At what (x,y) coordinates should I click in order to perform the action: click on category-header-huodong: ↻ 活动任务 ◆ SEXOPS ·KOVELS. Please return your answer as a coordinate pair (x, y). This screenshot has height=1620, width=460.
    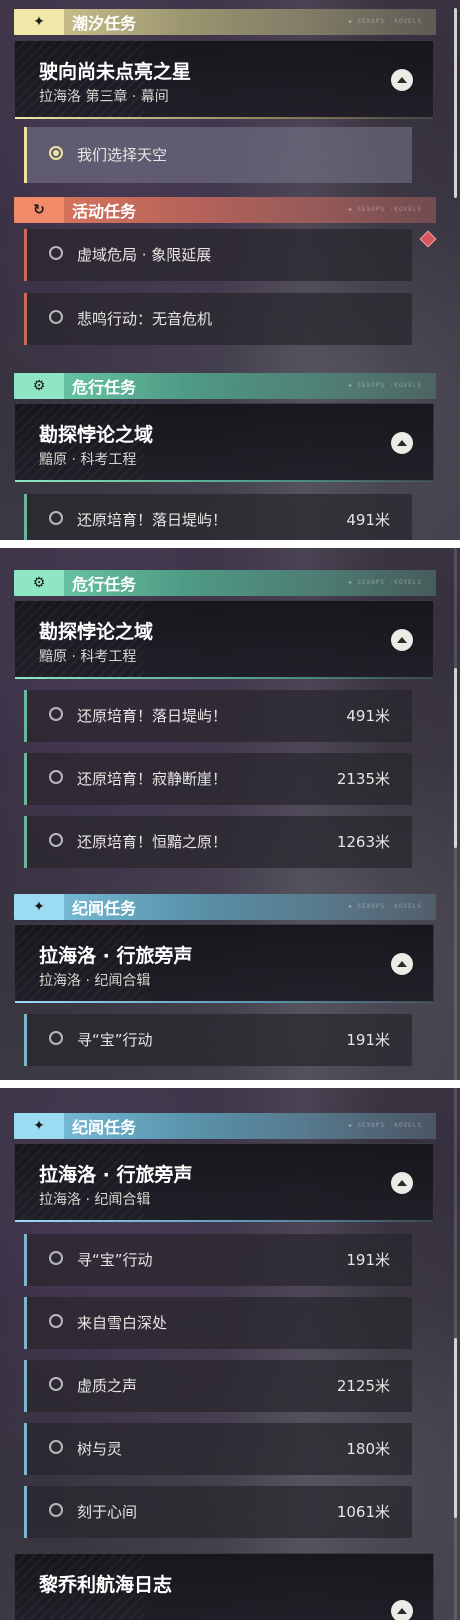
    Looking at the image, I should click on (225, 210).